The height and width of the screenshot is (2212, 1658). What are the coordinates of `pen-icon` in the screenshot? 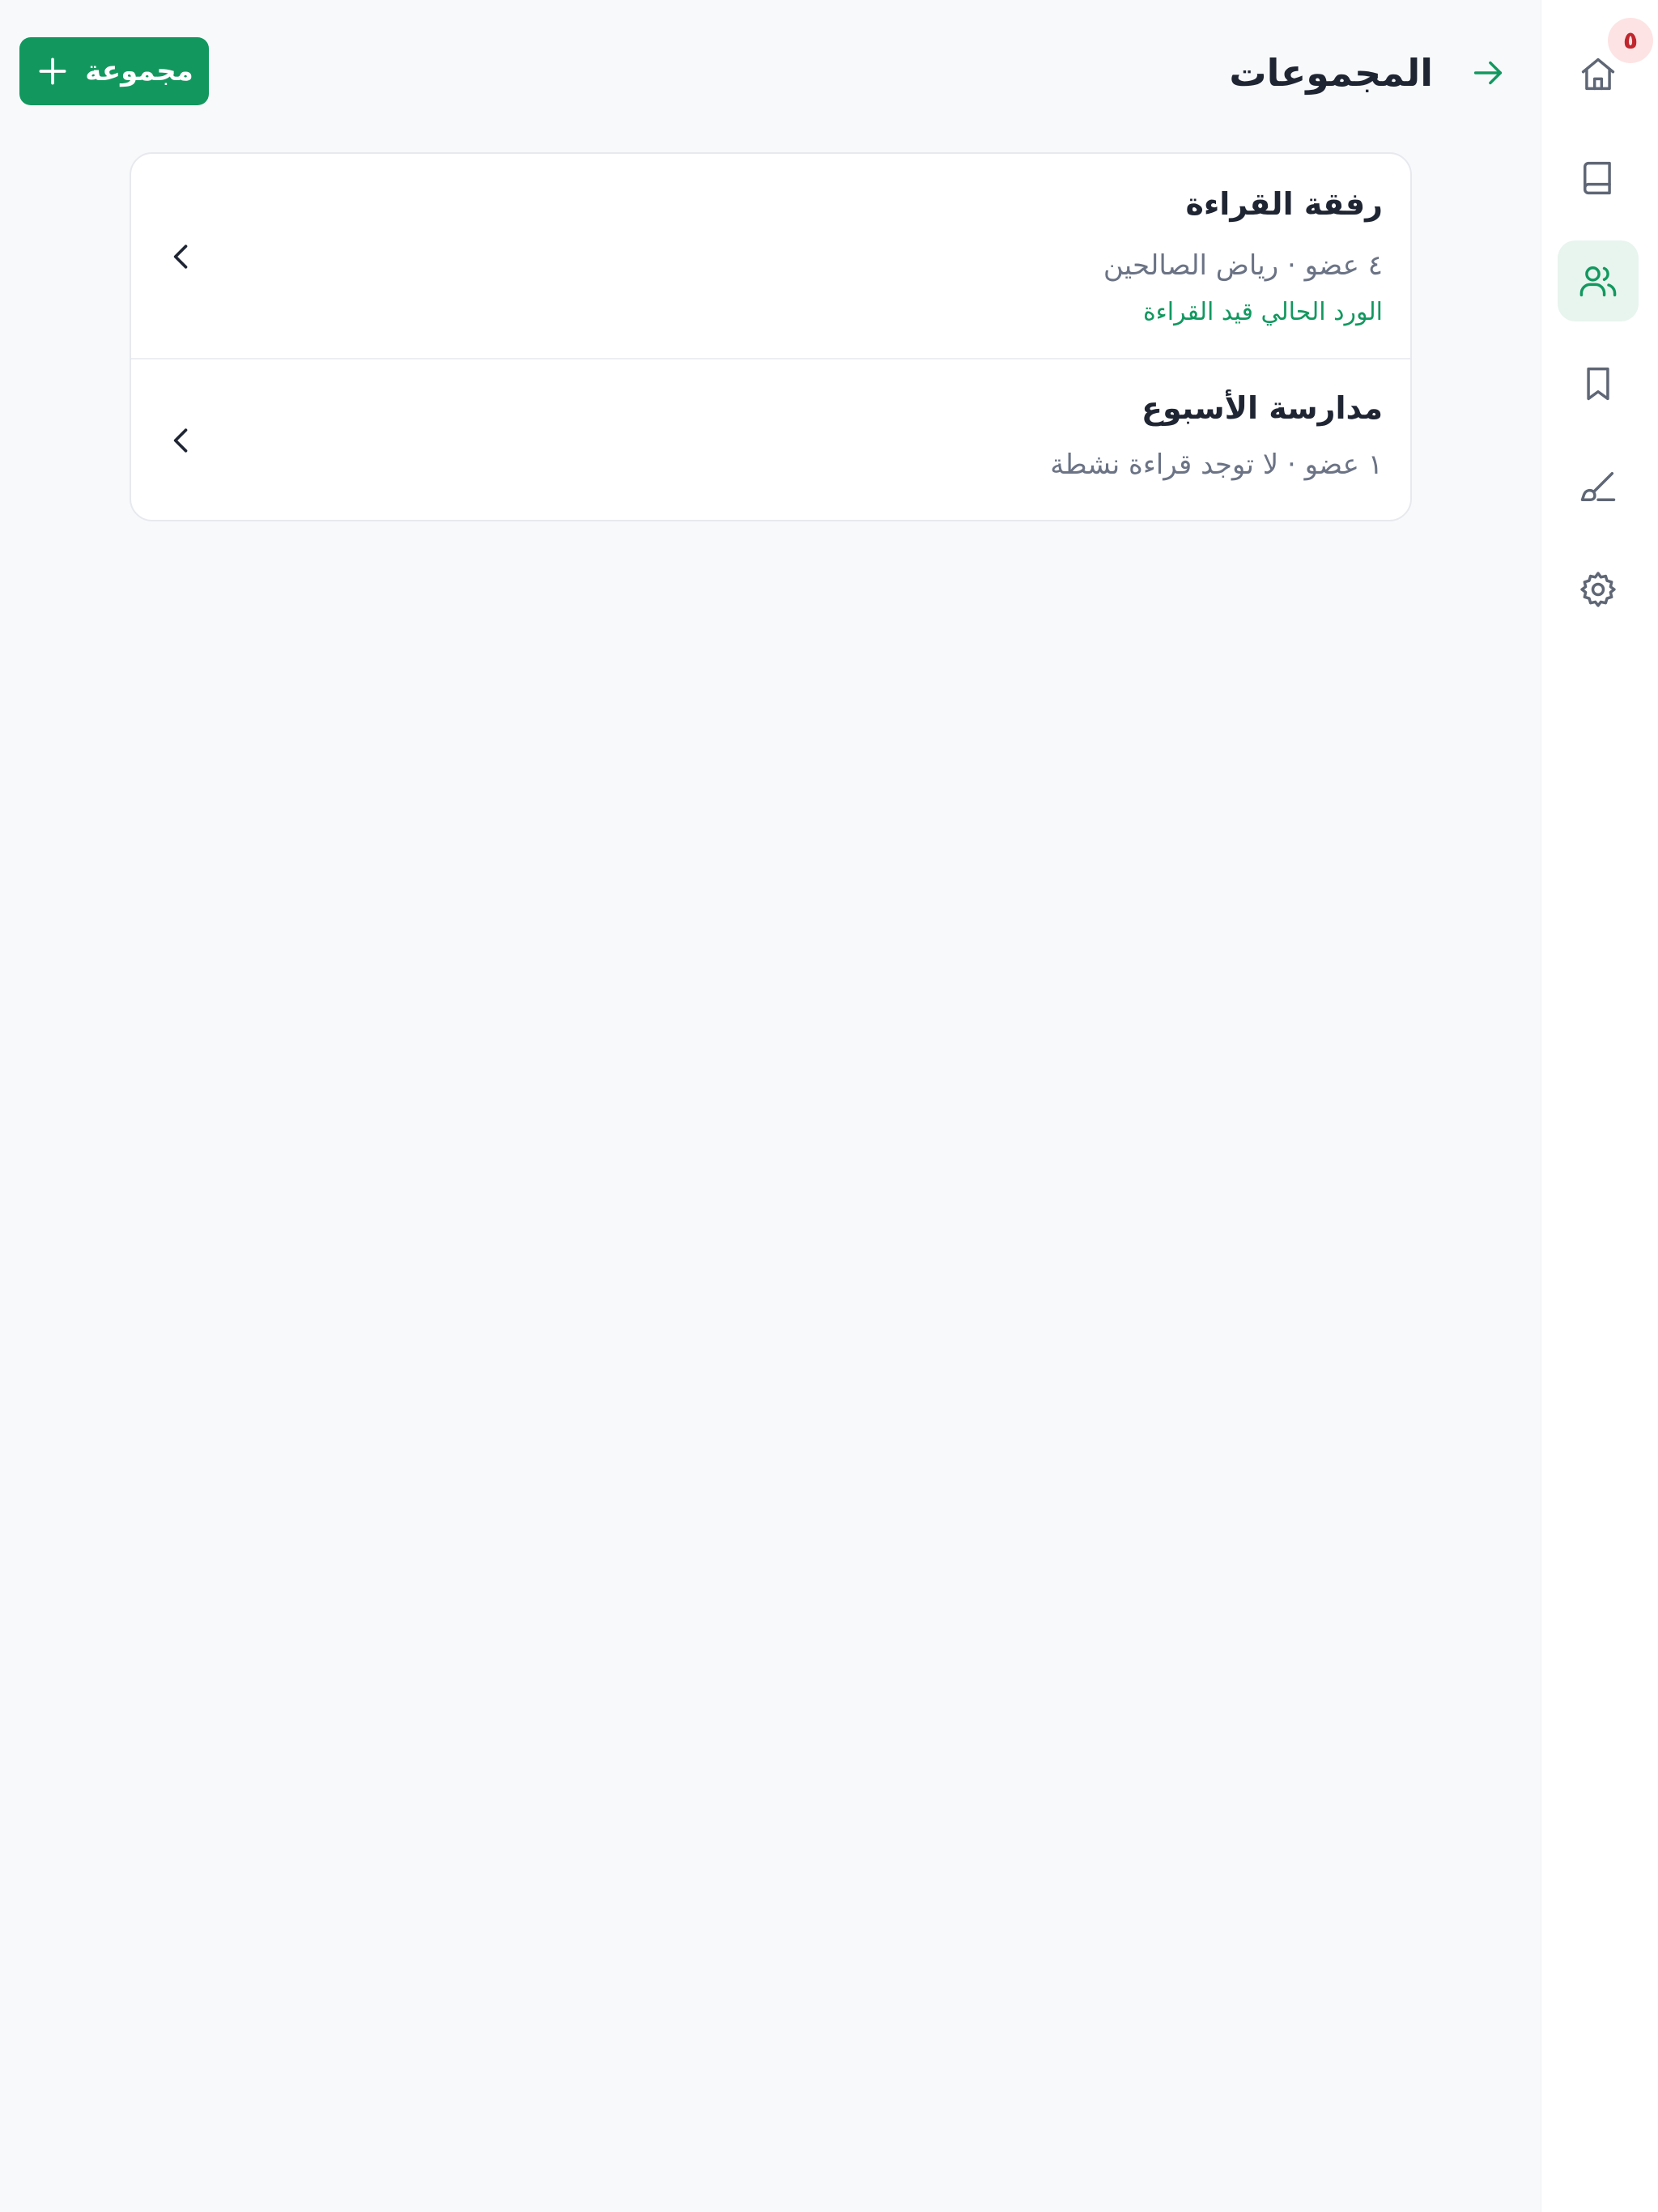 It's located at (1598, 487).